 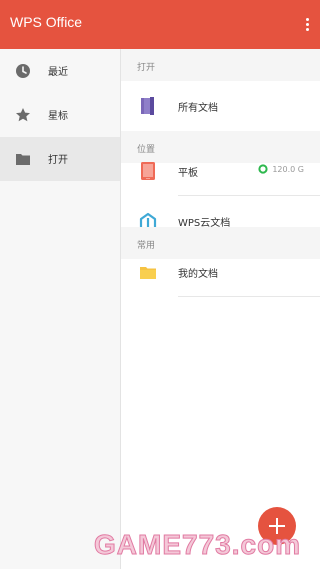 I want to click on sidebar-item-label: 星标, so click(x=58, y=116).